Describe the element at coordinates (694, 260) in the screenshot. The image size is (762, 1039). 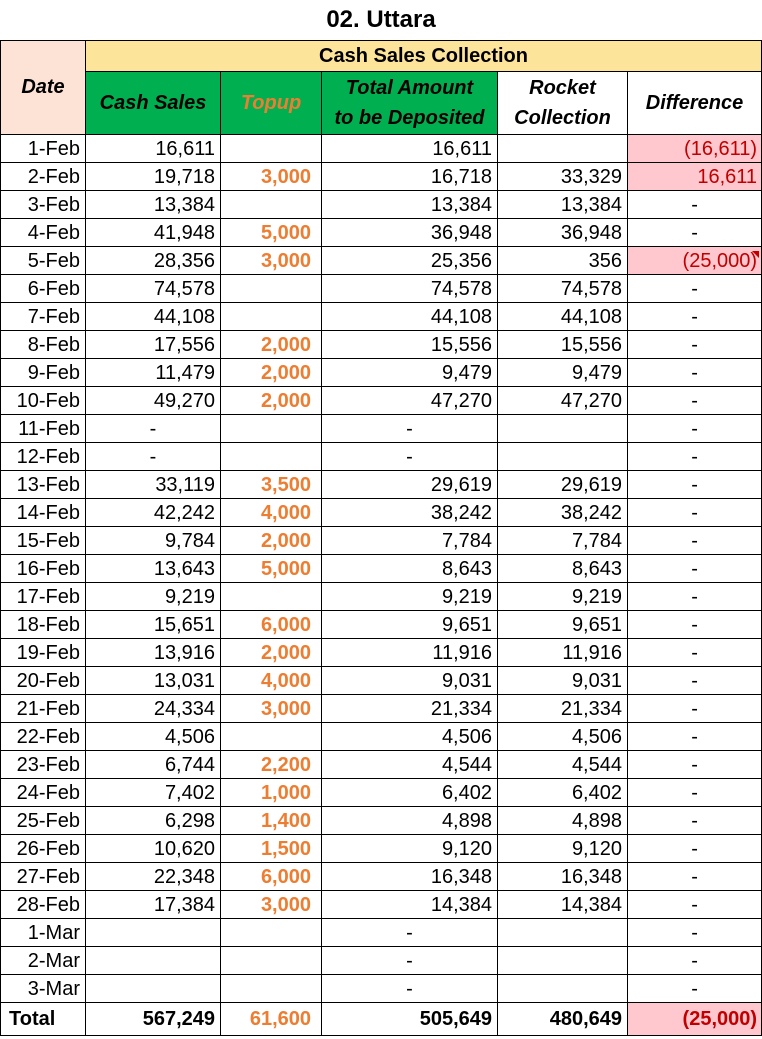
I see `difference-cell: (25,000)` at that location.